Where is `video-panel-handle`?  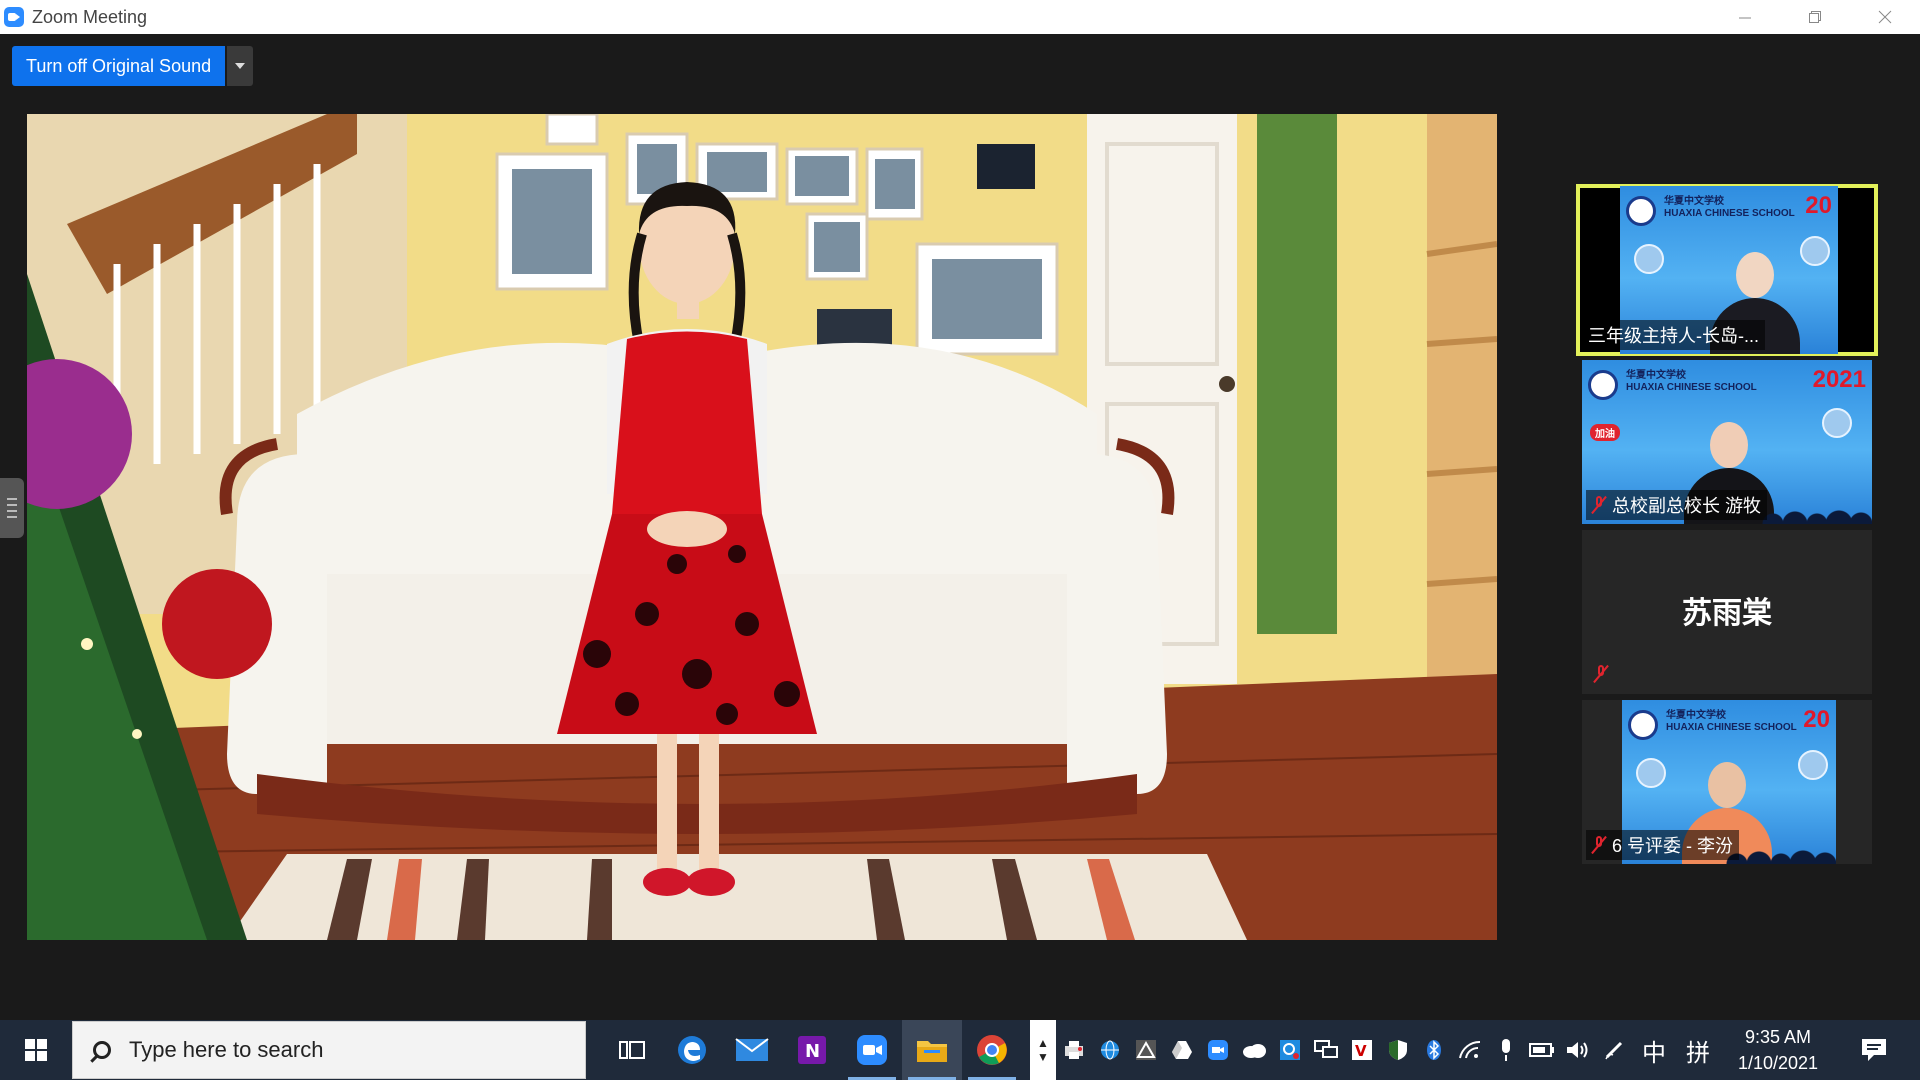 video-panel-handle is located at coordinates (12, 508).